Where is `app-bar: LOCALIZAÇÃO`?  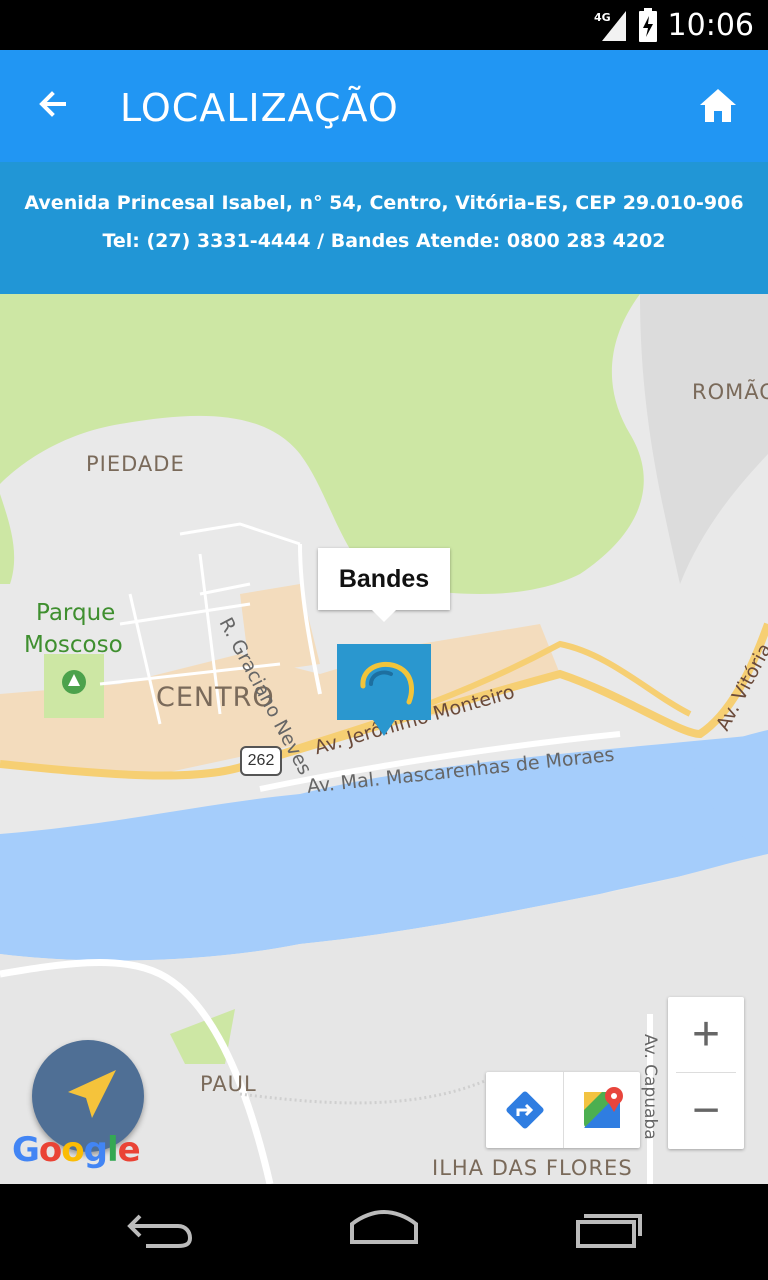 app-bar: LOCALIZAÇÃO is located at coordinates (384, 106).